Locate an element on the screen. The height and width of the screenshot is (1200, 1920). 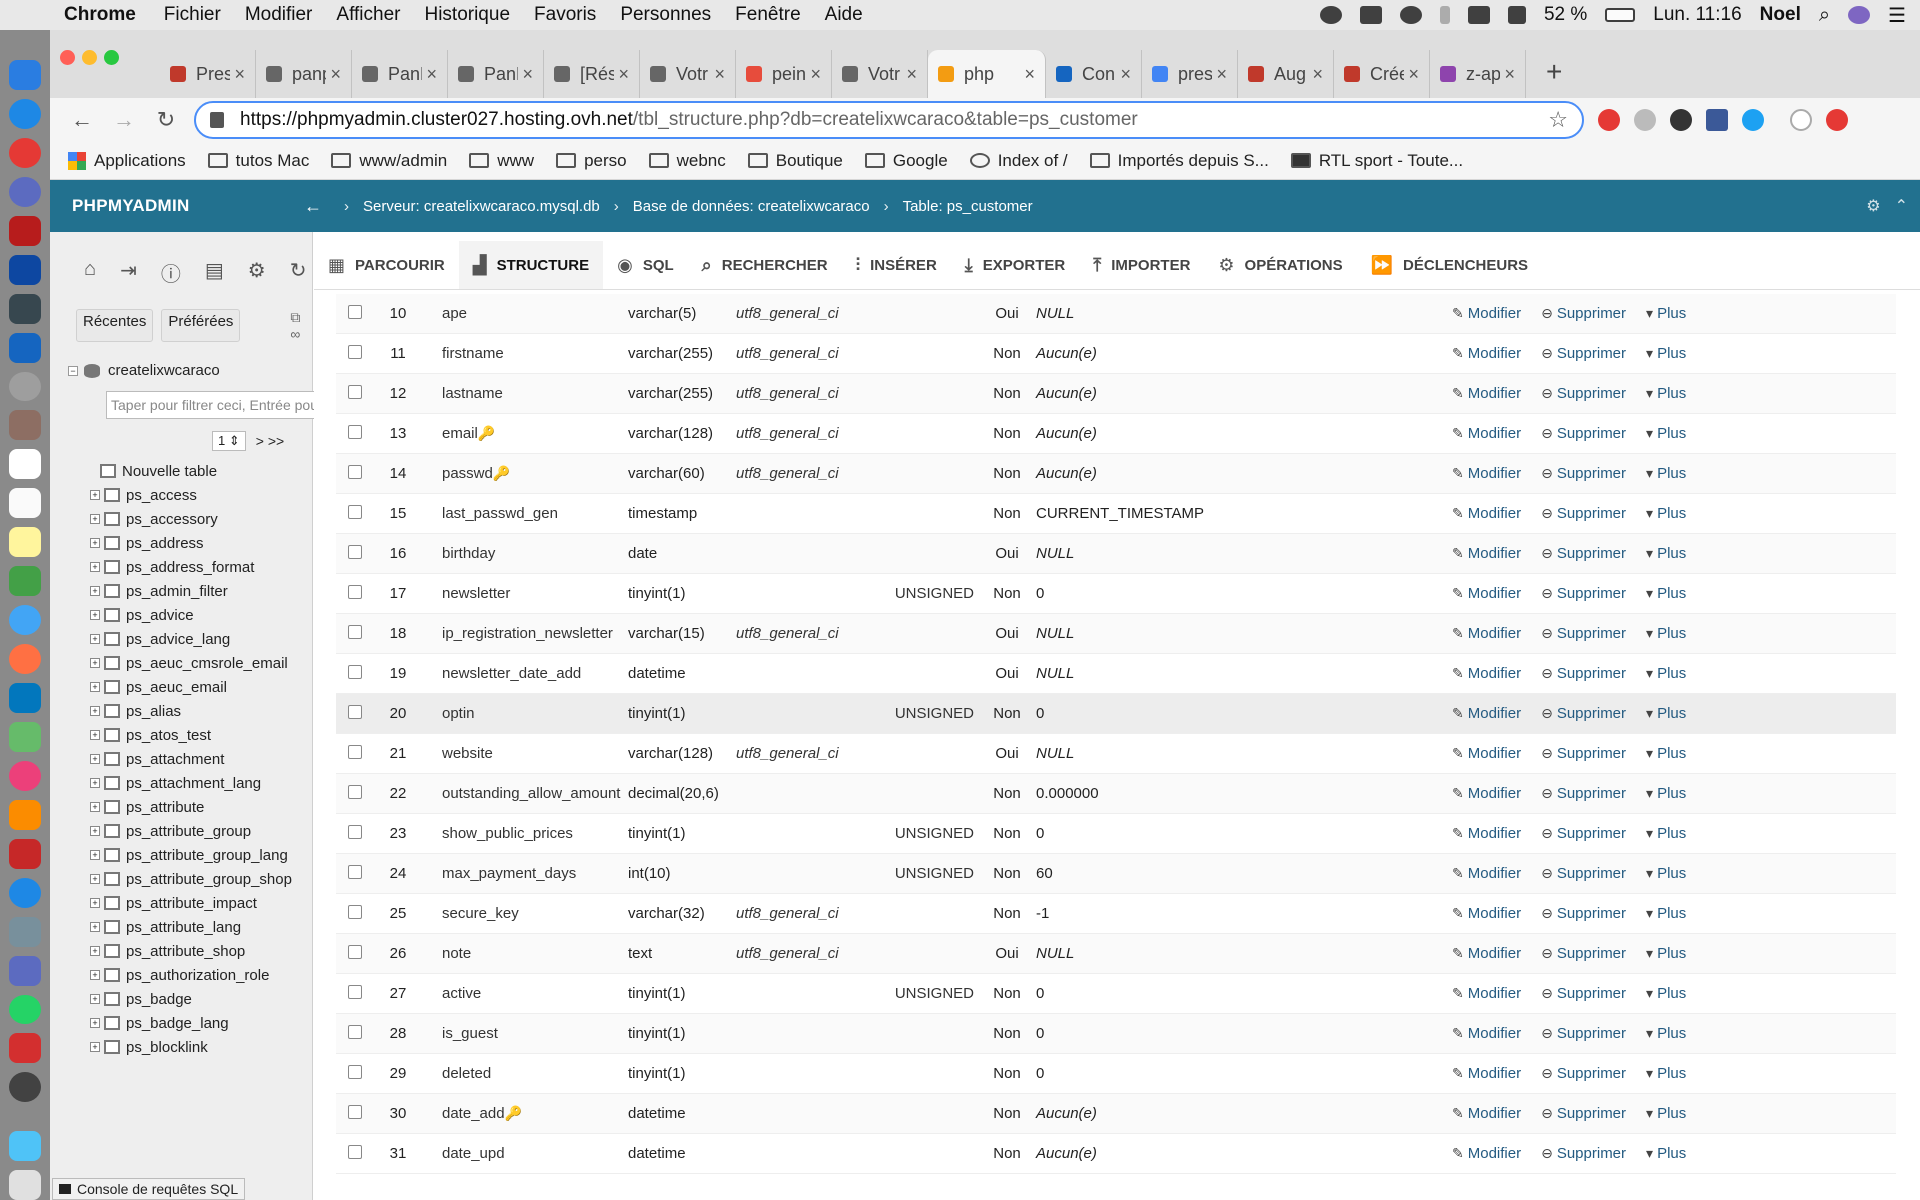
browser-tab: pein × is located at coordinates (784, 74).